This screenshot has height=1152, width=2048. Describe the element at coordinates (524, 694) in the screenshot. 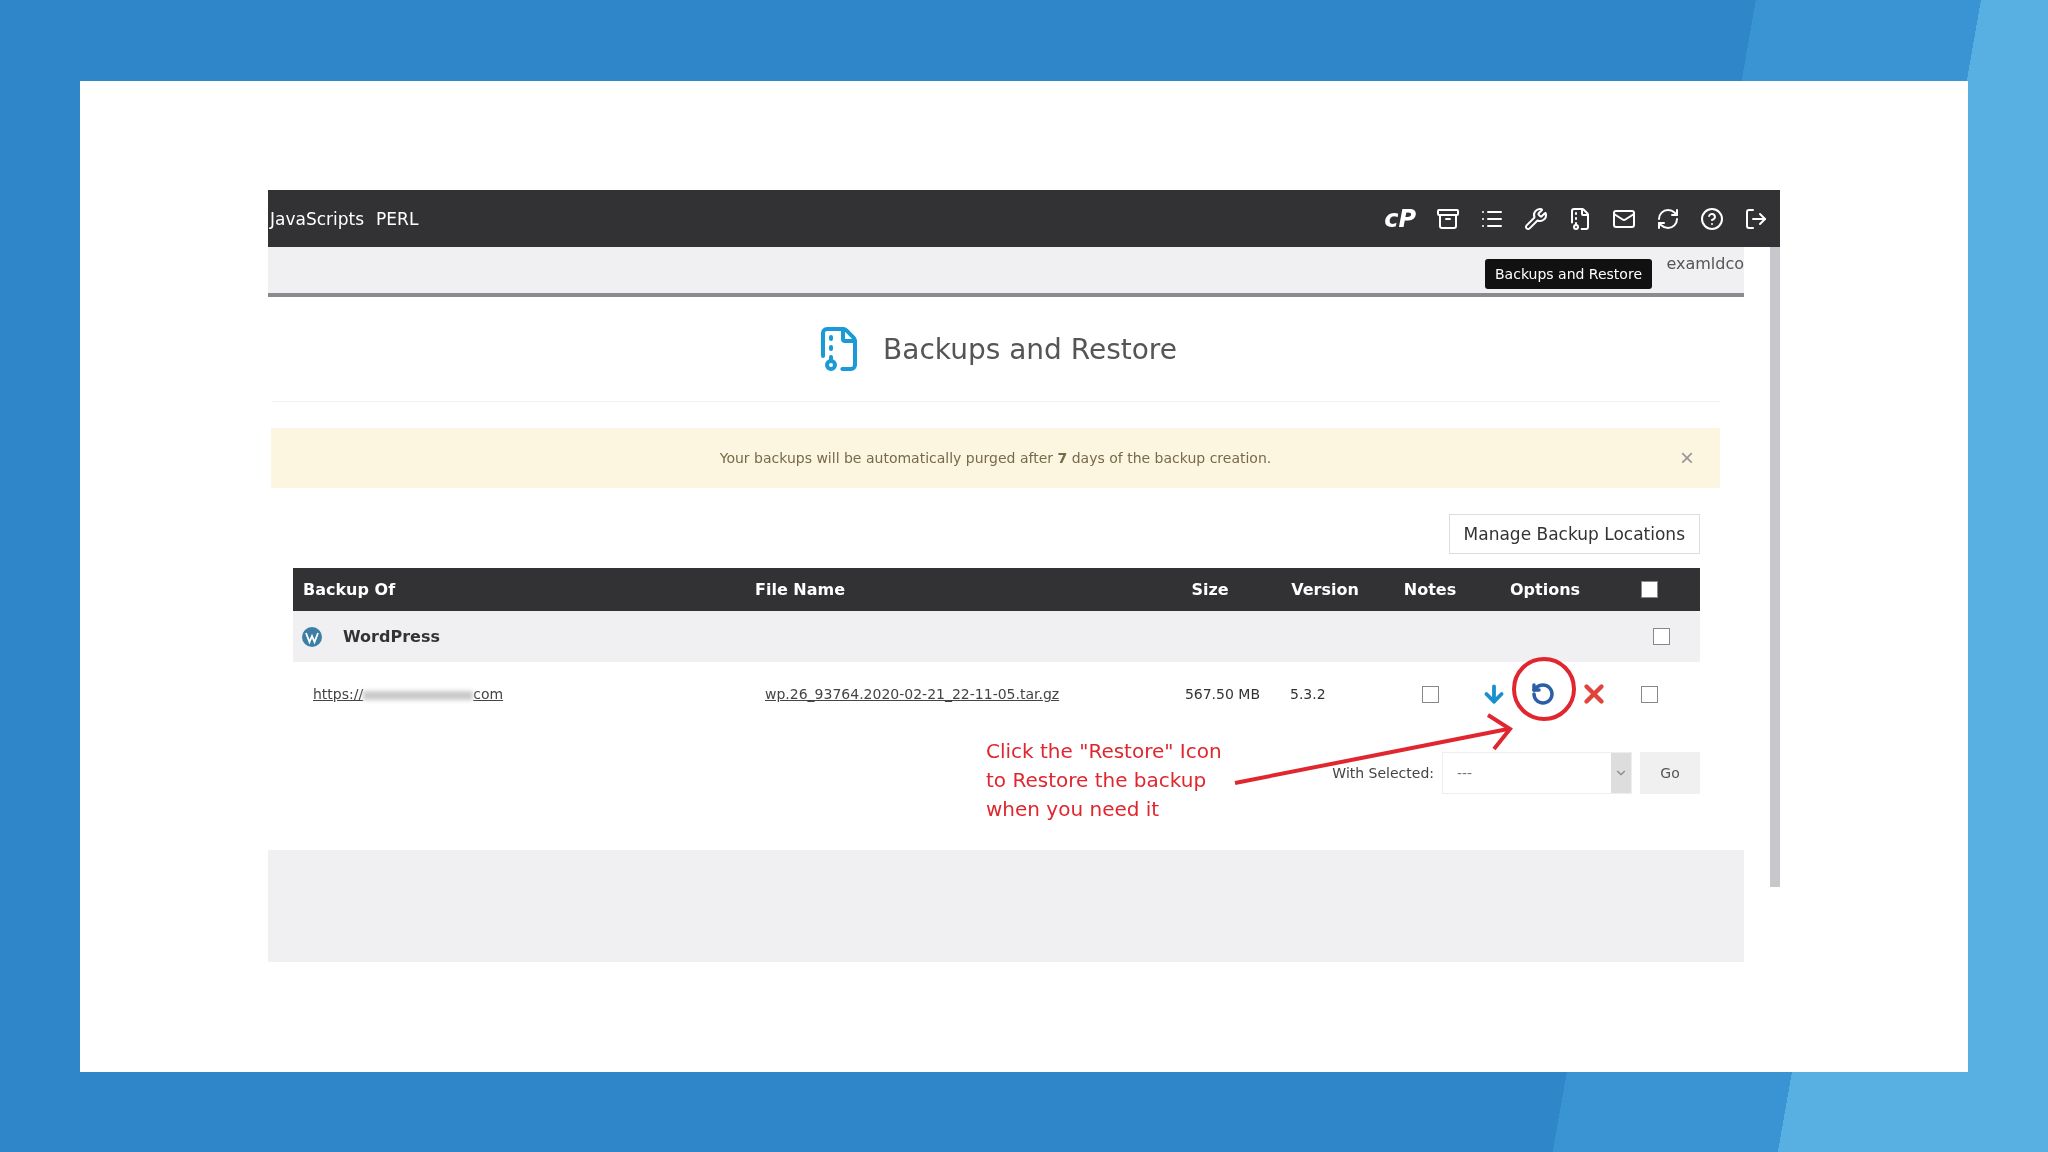

I see `site-link: https:// com` at that location.